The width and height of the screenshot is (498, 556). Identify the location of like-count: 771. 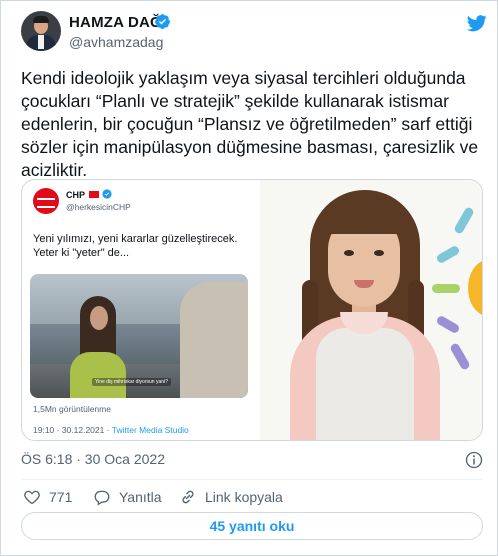
(61, 497).